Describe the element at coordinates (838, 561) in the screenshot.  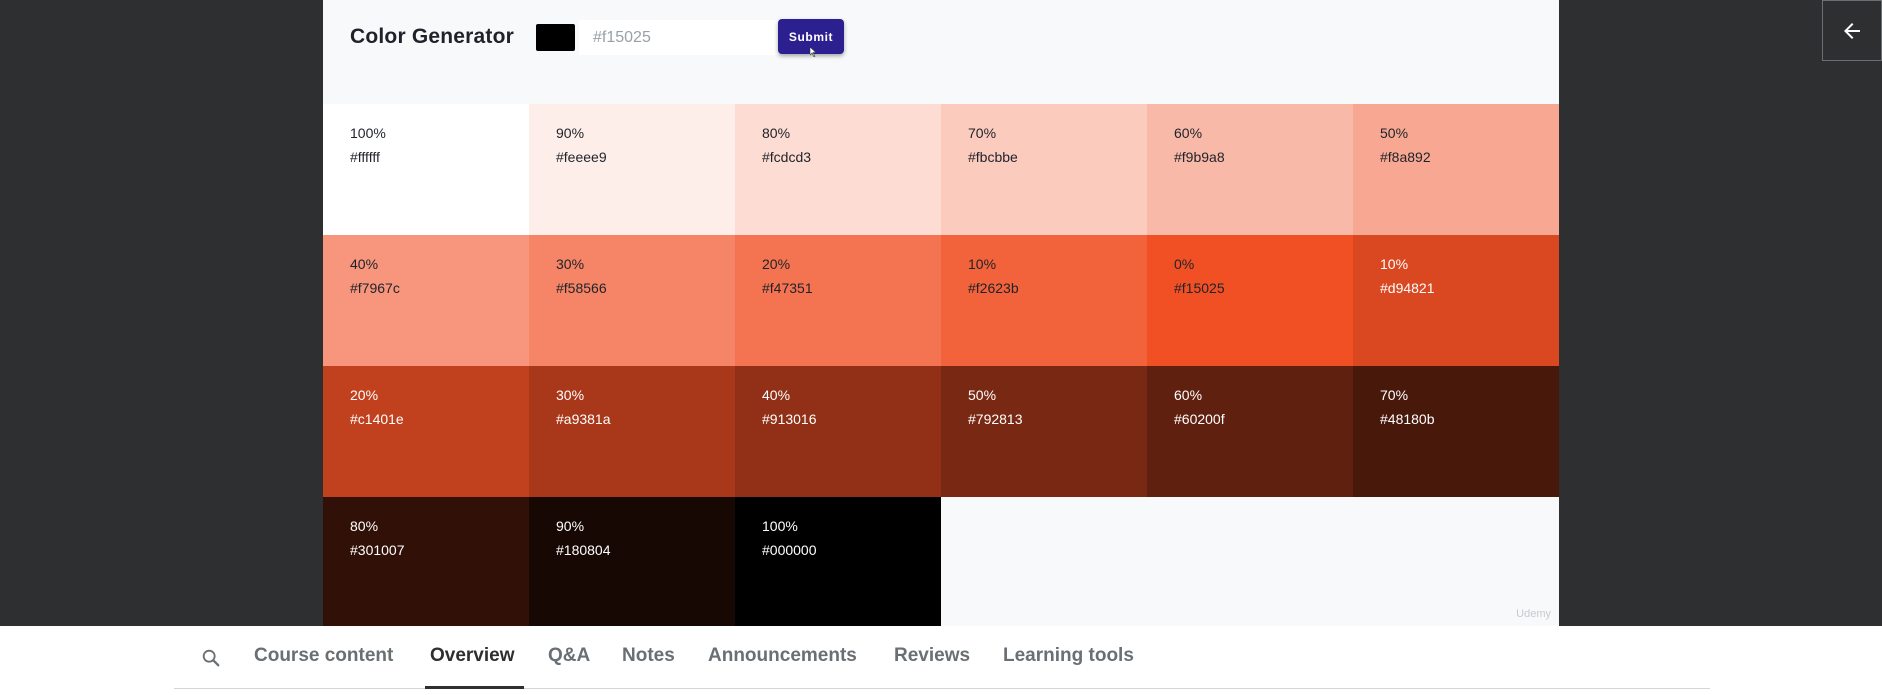
I see `color-swatch-tile: 100% #000000` at that location.